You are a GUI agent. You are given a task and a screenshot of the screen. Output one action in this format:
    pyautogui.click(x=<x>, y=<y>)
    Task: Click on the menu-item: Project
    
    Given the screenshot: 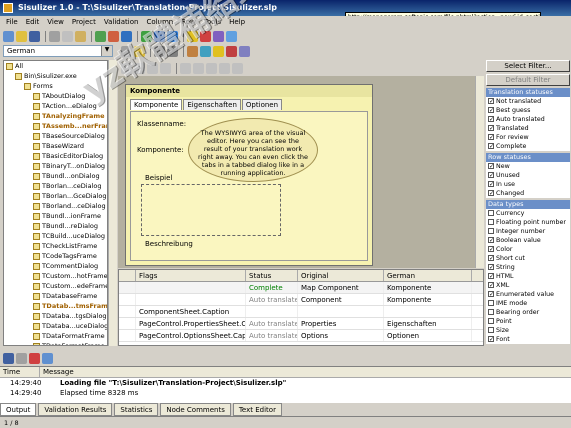 What is the action you would take?
    pyautogui.click(x=85, y=22)
    